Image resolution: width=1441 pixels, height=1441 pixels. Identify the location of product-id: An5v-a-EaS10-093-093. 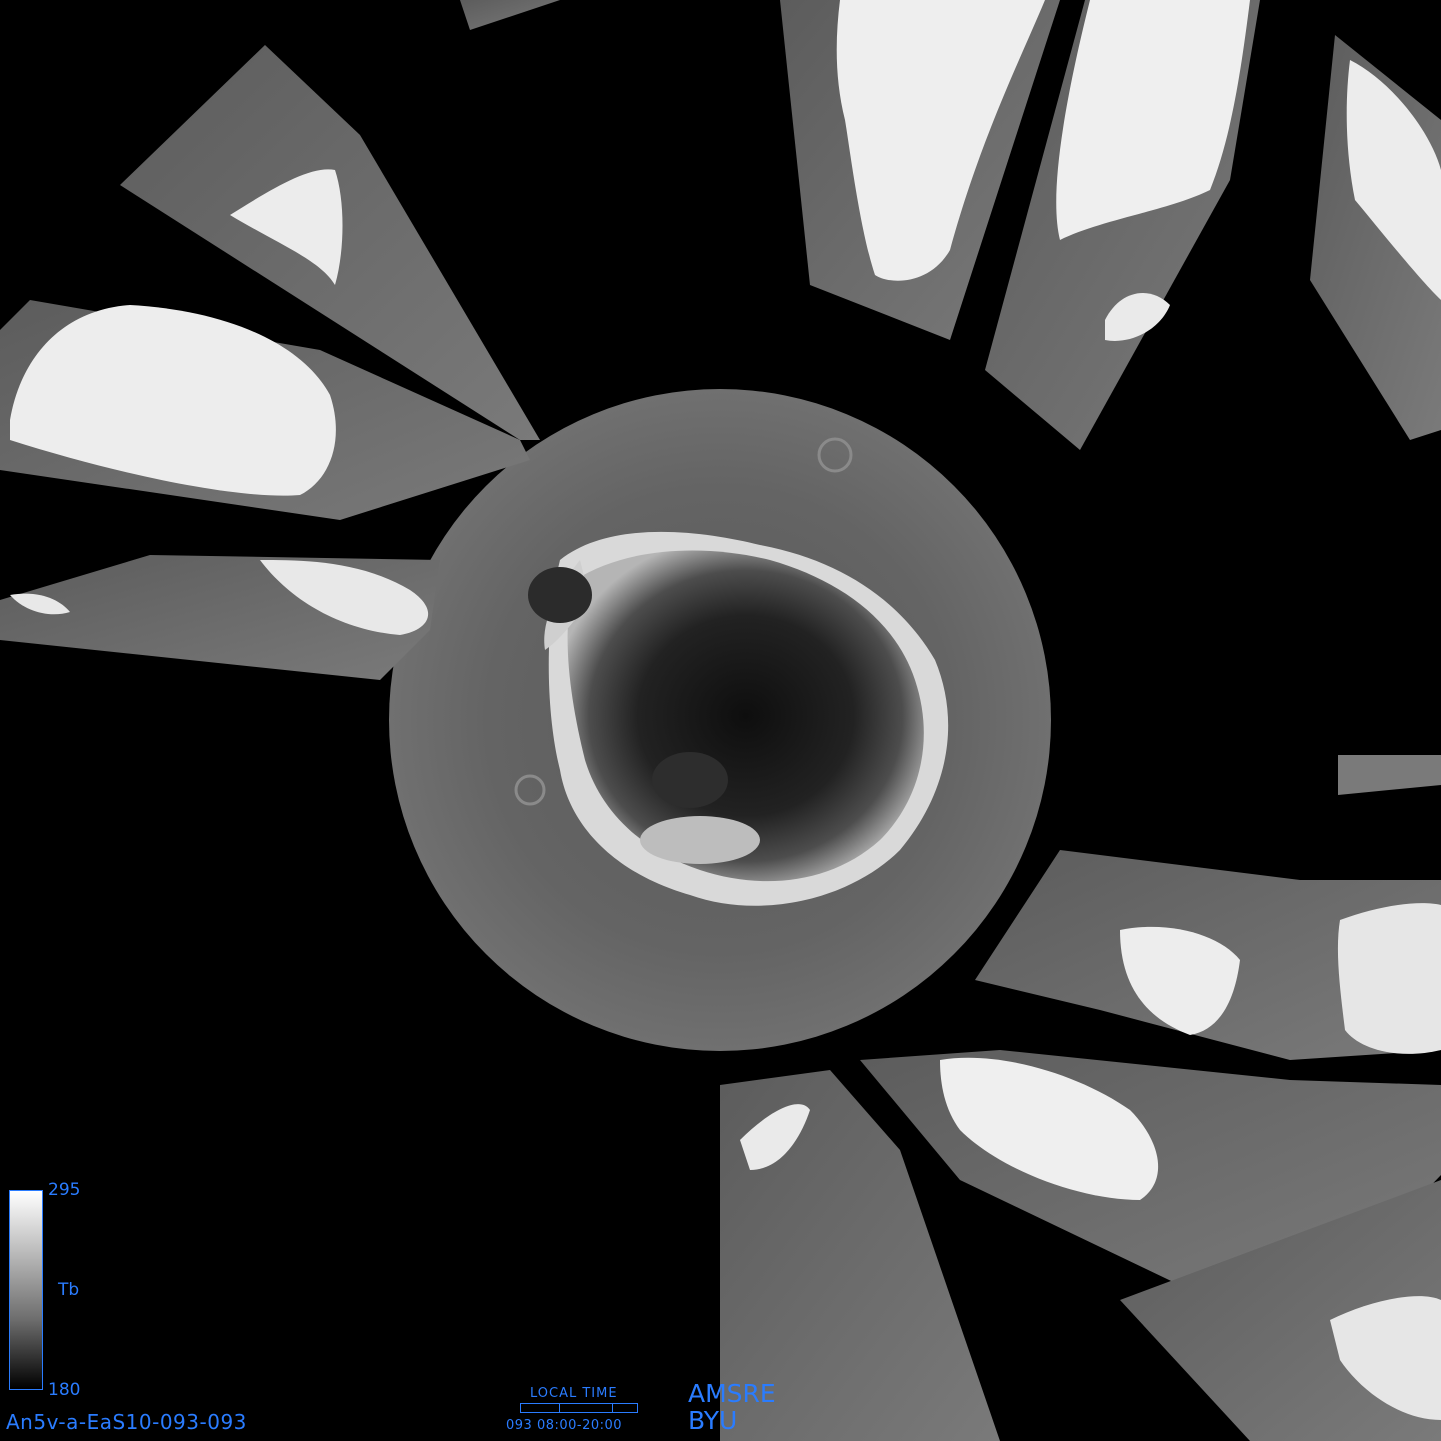
(126, 1422).